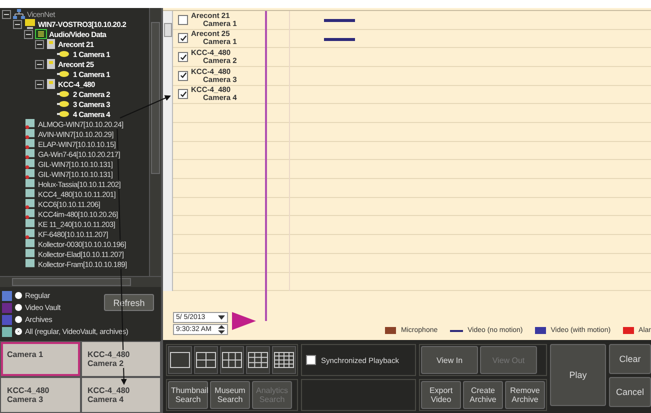  What do you see at coordinates (80, 281) in the screenshot?
I see `horizontal-scrollbar` at bounding box center [80, 281].